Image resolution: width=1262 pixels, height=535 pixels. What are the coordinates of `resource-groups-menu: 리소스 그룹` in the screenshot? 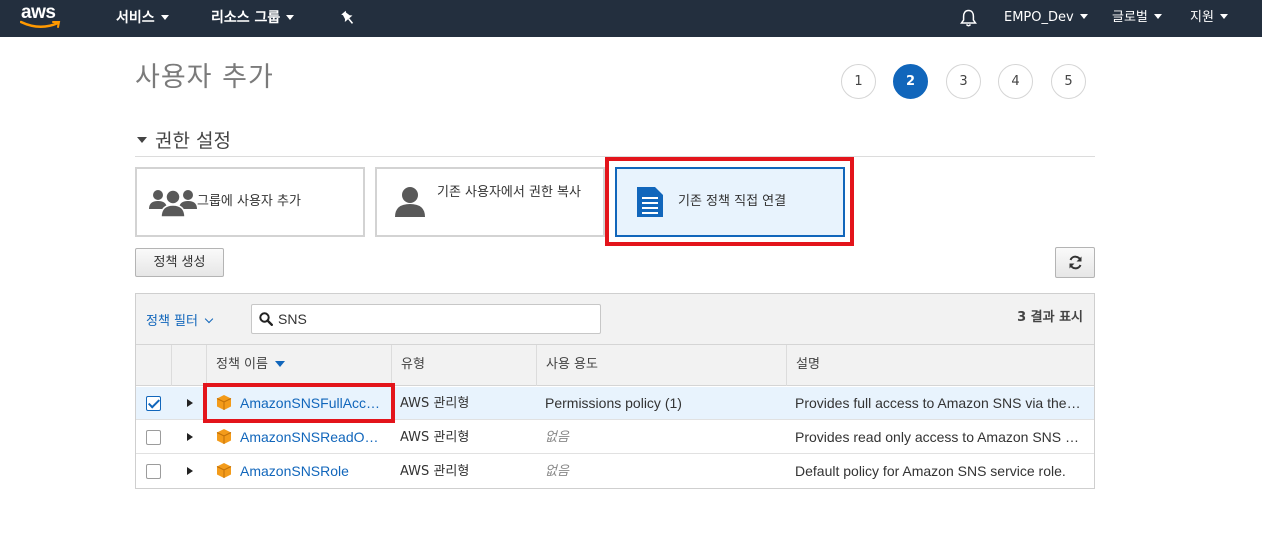 It's located at (253, 18).